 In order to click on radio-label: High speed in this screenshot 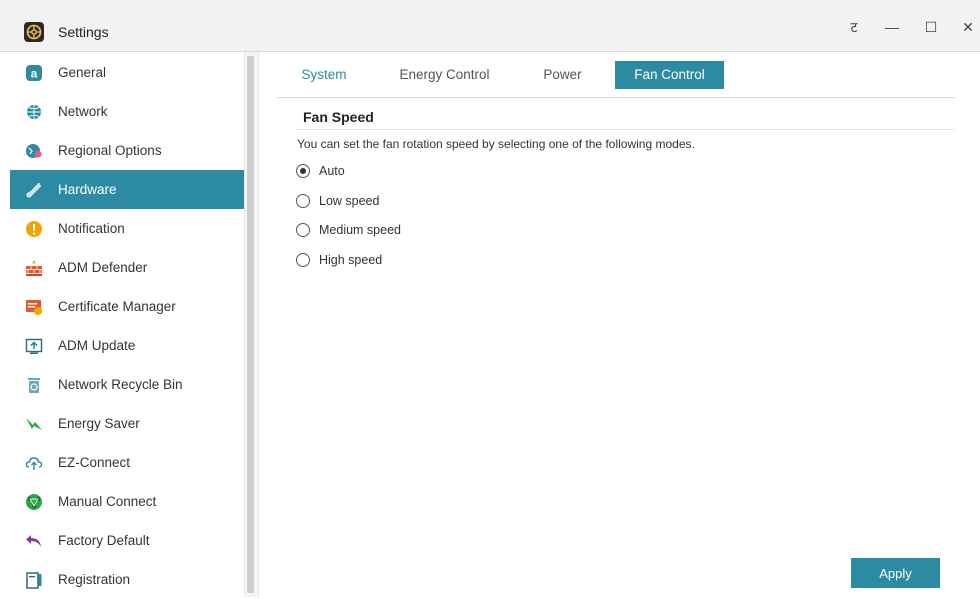, I will do `click(351, 260)`.